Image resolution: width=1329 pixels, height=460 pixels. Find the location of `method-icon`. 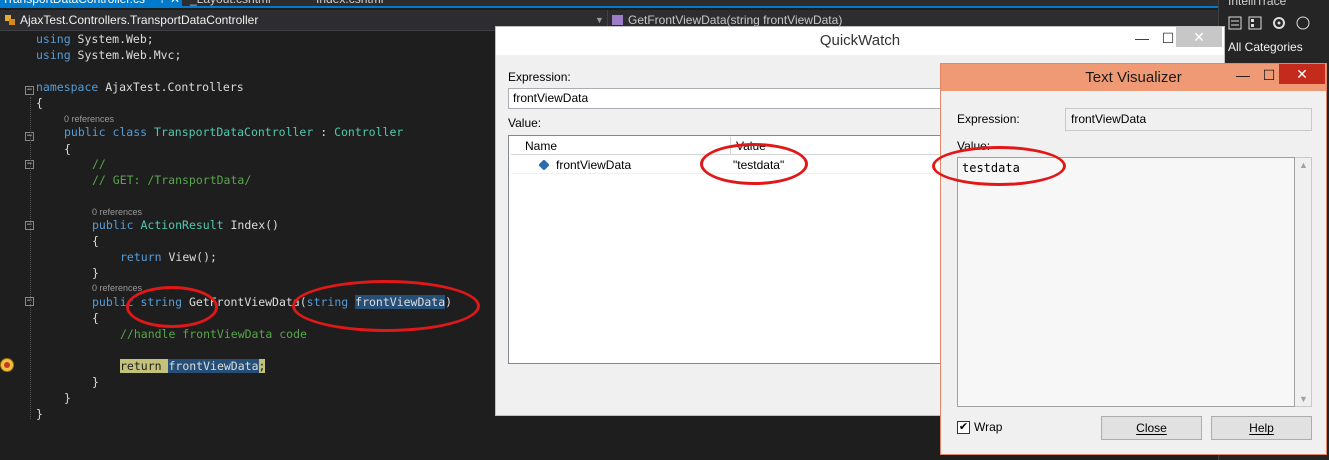

method-icon is located at coordinates (617, 20).